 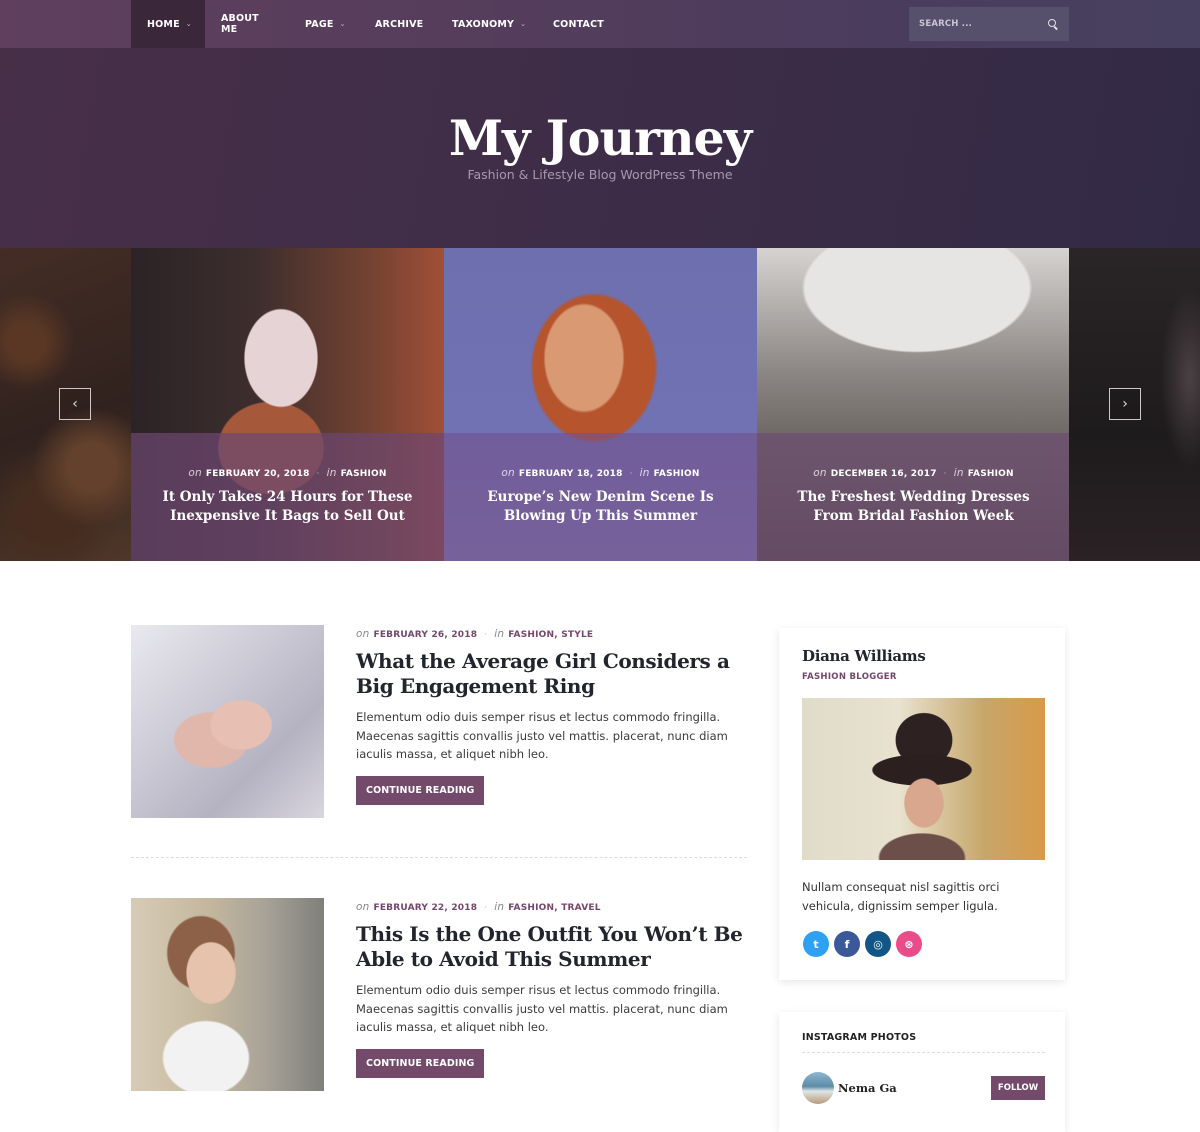 I want to click on nav-item-archive: ARCHIVE, so click(x=397, y=24).